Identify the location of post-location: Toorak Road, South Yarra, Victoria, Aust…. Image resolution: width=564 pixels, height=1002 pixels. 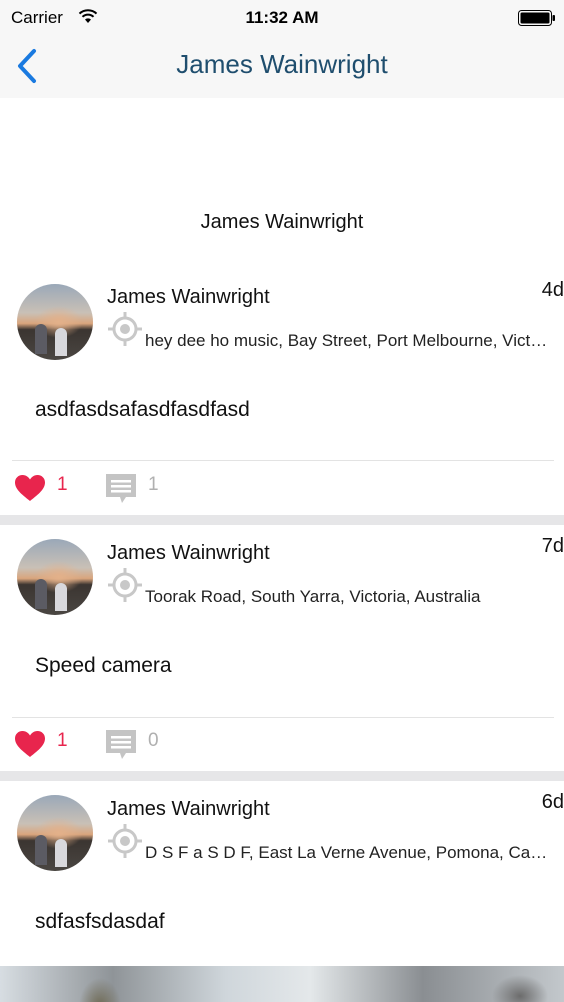
(347, 597).